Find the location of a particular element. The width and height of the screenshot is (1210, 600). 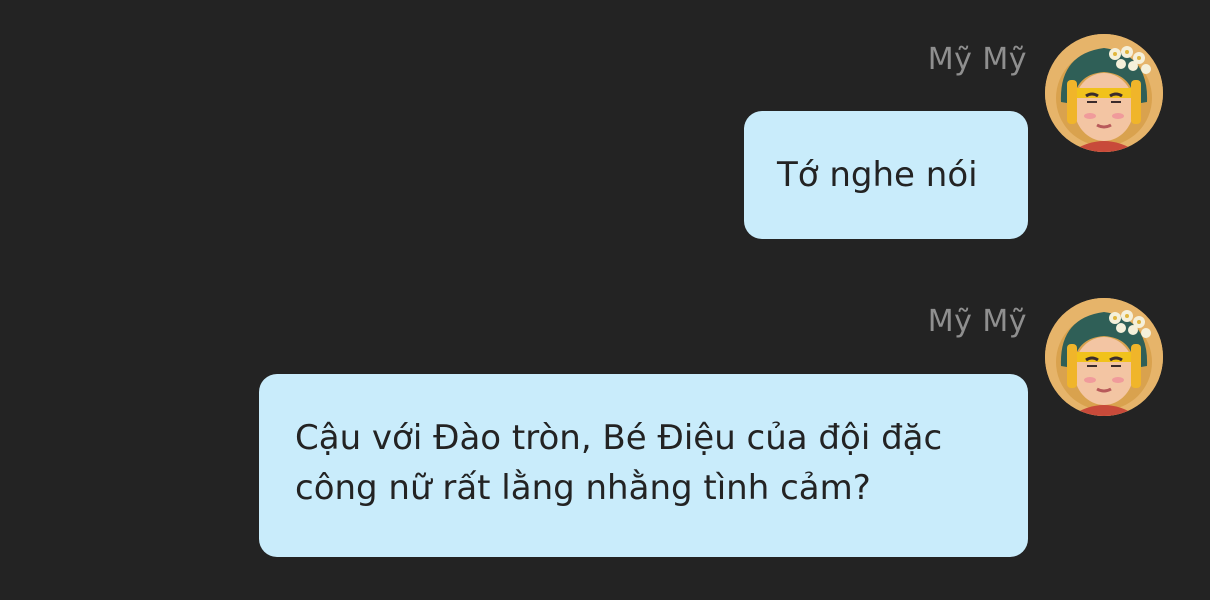

message-bubble: Tớ nghe nói is located at coordinates (886, 175).